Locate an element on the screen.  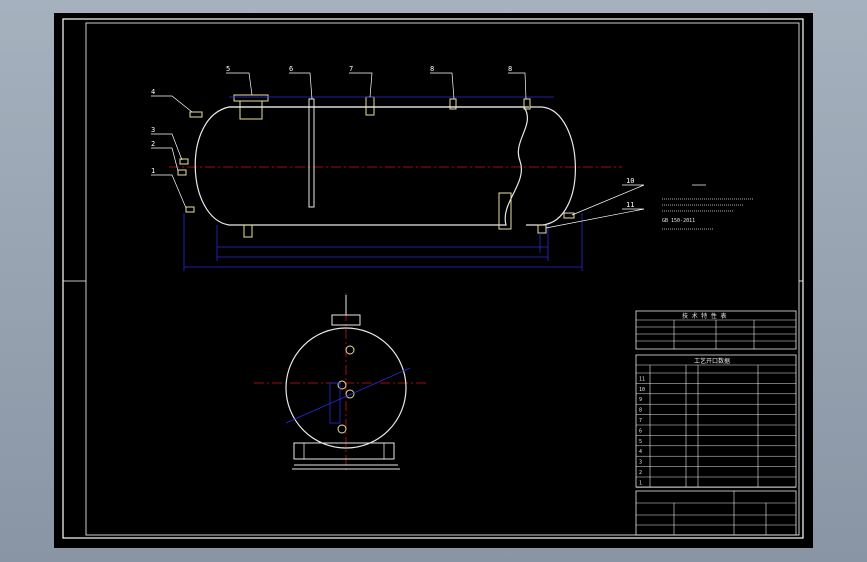
elevation-dimensions is located at coordinates (383, 183).